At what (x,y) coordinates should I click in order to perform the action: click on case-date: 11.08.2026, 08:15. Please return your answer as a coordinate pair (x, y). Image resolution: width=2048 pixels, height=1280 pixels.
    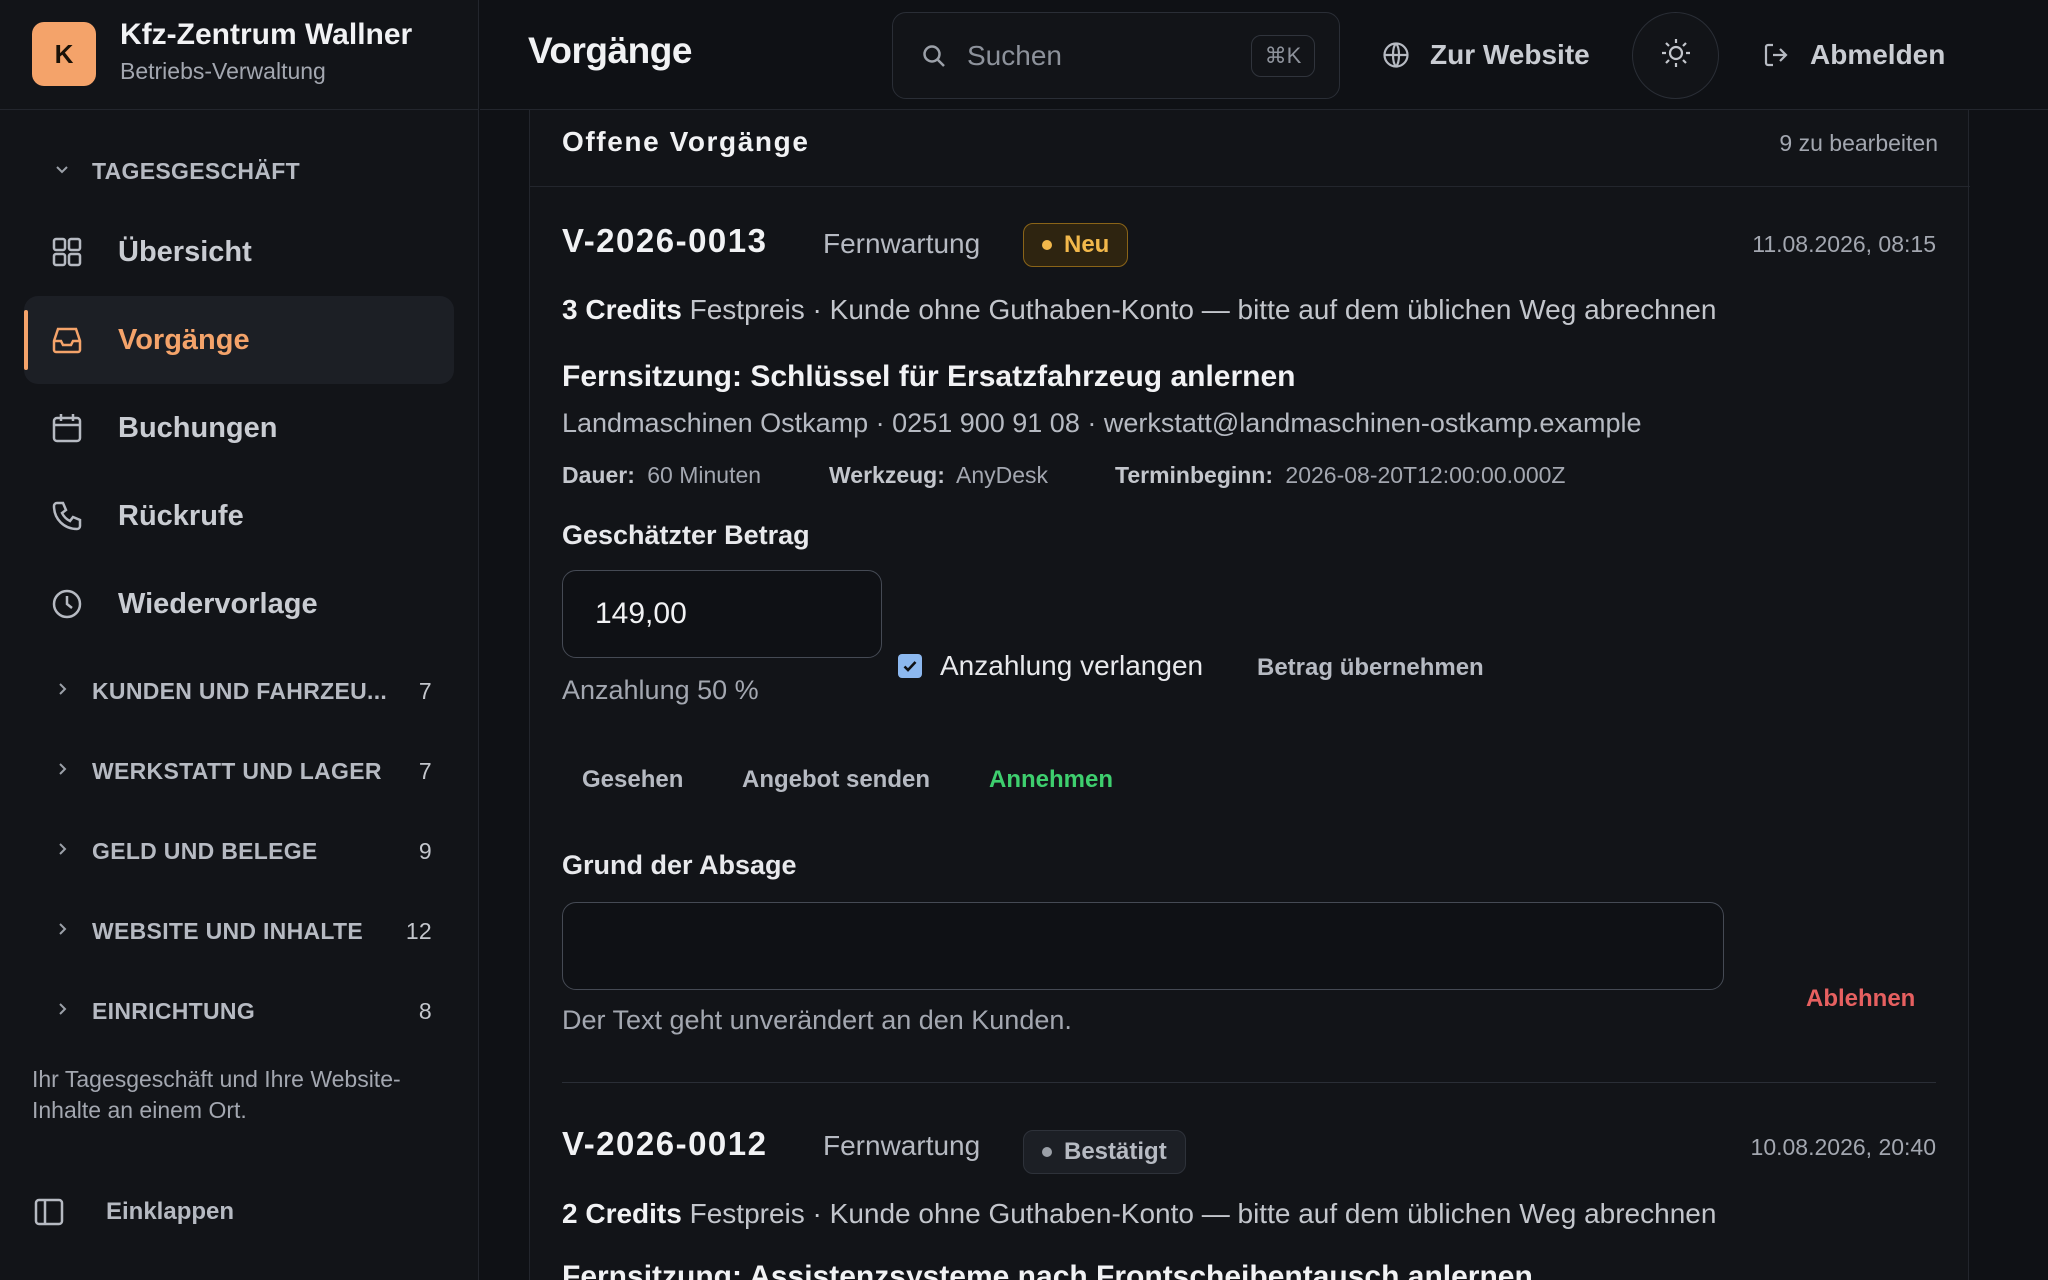
    Looking at the image, I should click on (1844, 244).